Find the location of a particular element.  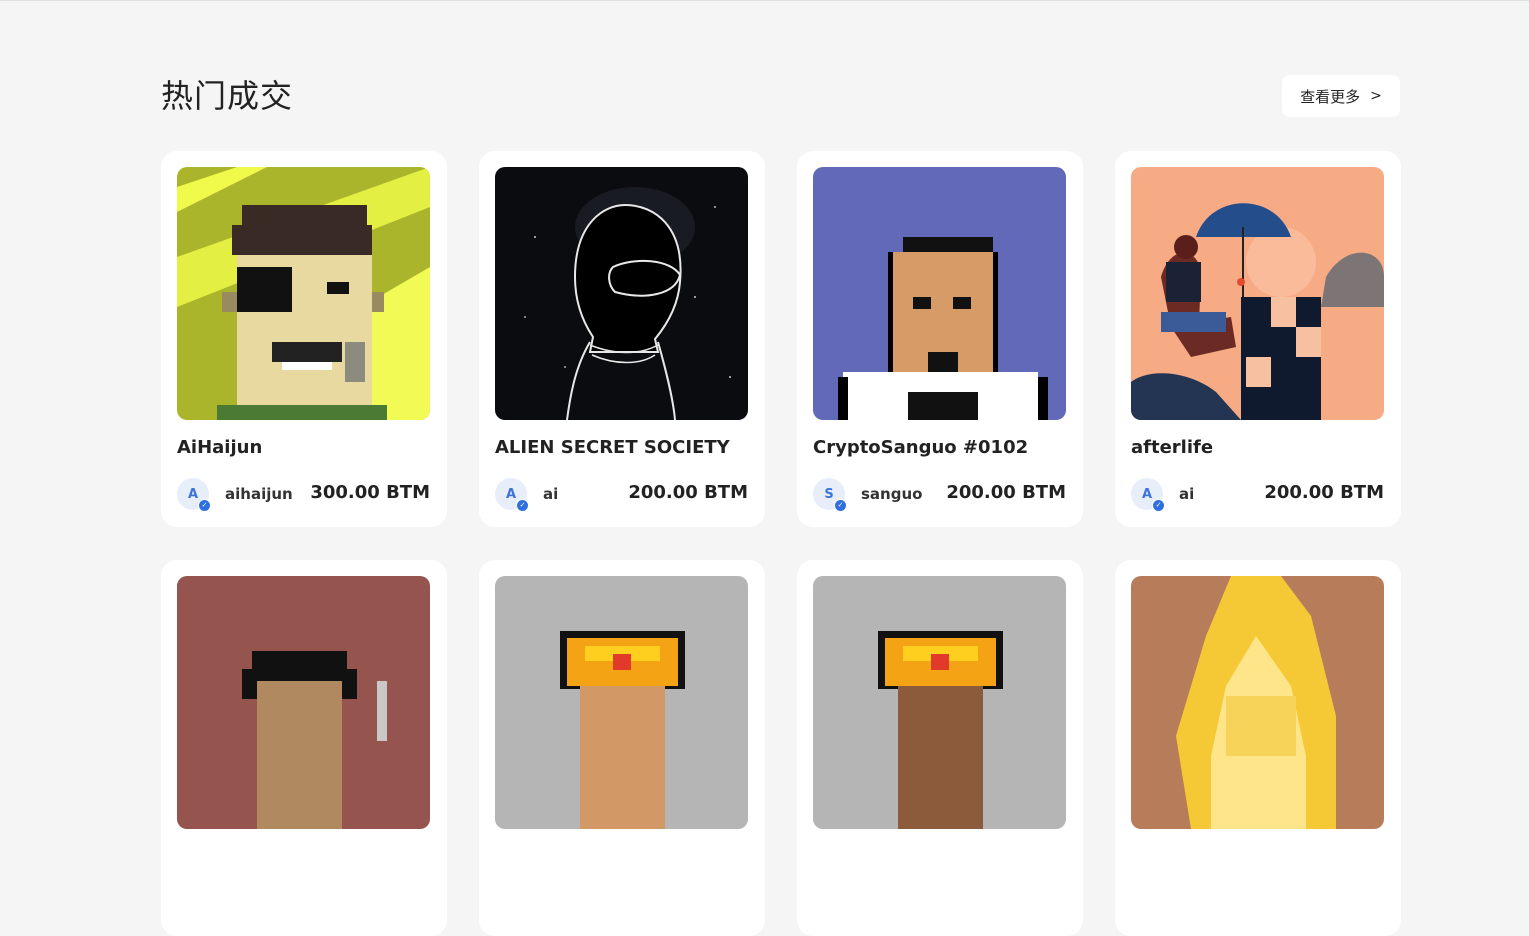

view-more-label: 查看更多 is located at coordinates (1330, 96).